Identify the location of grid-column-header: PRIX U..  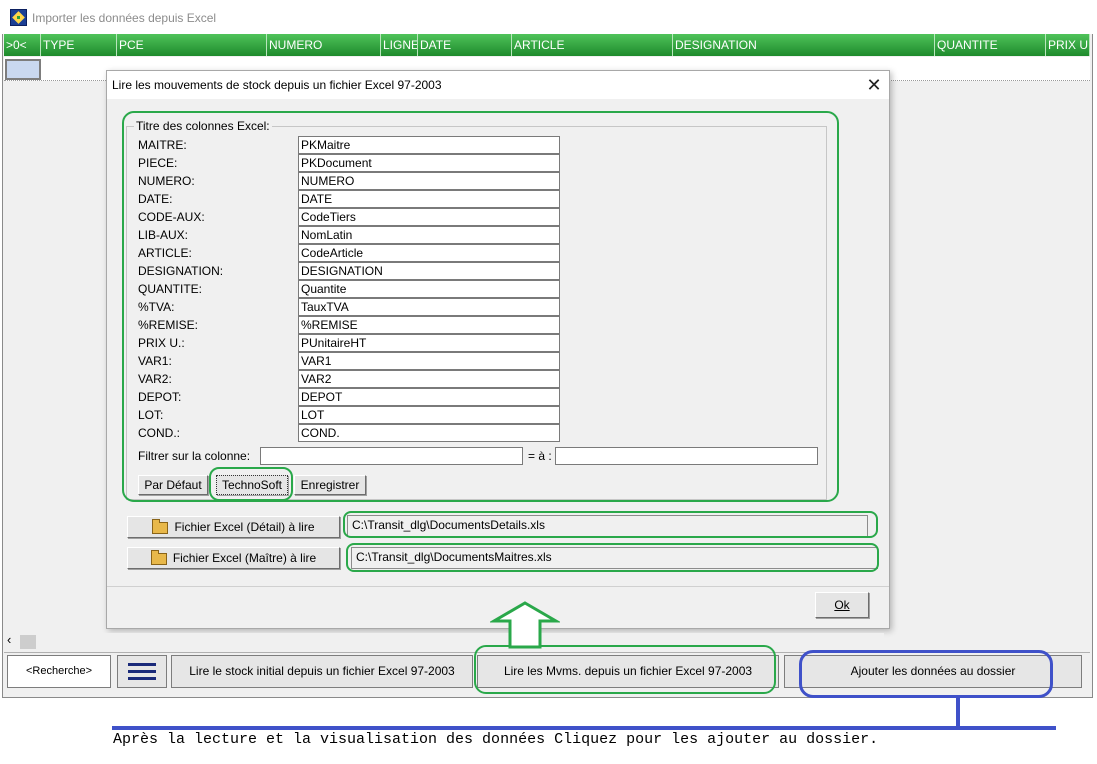
(1068, 45).